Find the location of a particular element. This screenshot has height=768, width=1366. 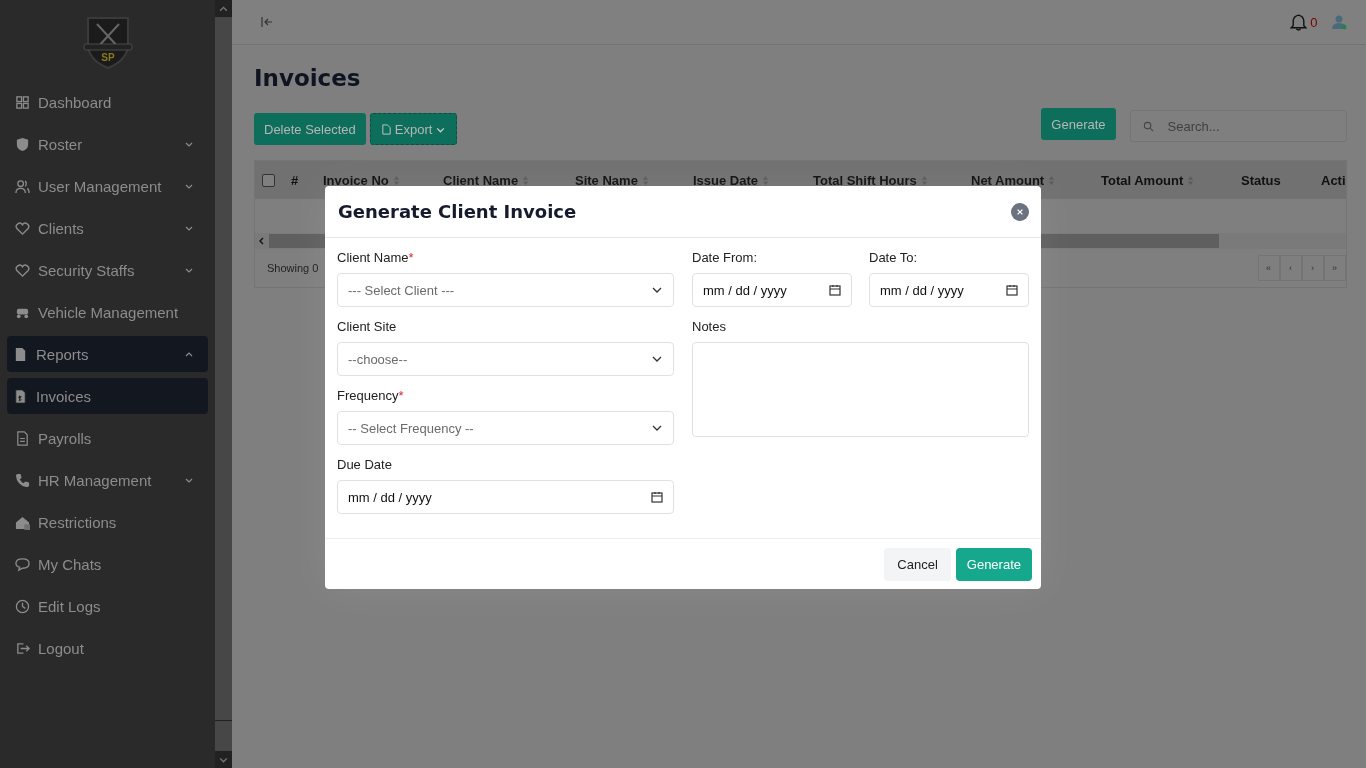

select-field: --- Select Client --- is located at coordinates (505, 290).